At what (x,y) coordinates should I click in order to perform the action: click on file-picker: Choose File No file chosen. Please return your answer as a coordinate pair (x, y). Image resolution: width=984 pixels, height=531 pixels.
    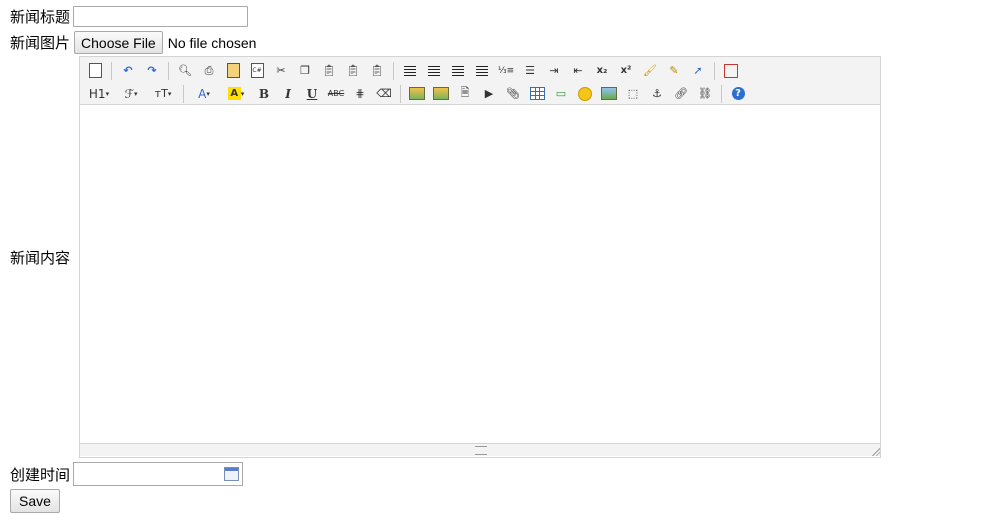
    Looking at the image, I should click on (165, 42).